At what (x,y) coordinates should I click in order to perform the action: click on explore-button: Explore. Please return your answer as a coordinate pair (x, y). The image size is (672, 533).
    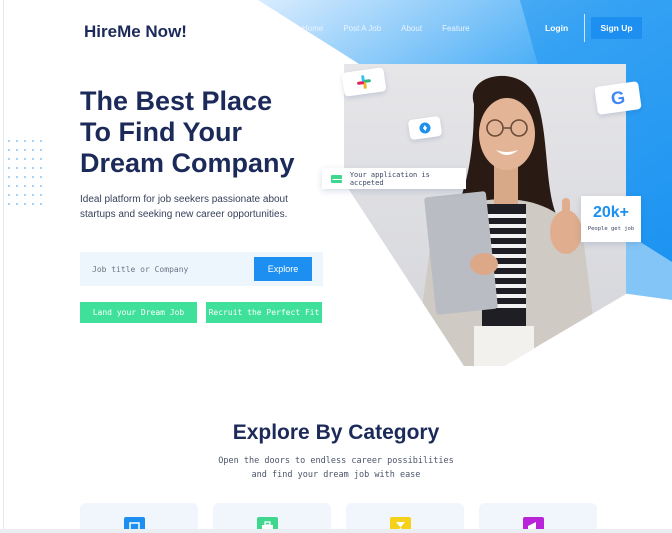
    Looking at the image, I should click on (283, 269).